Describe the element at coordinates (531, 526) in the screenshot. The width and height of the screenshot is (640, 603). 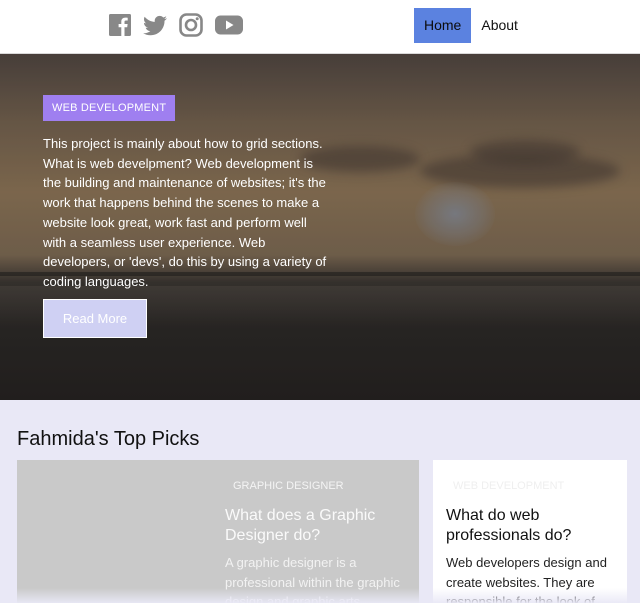
I see `card-title: What do web professionals do?` at that location.